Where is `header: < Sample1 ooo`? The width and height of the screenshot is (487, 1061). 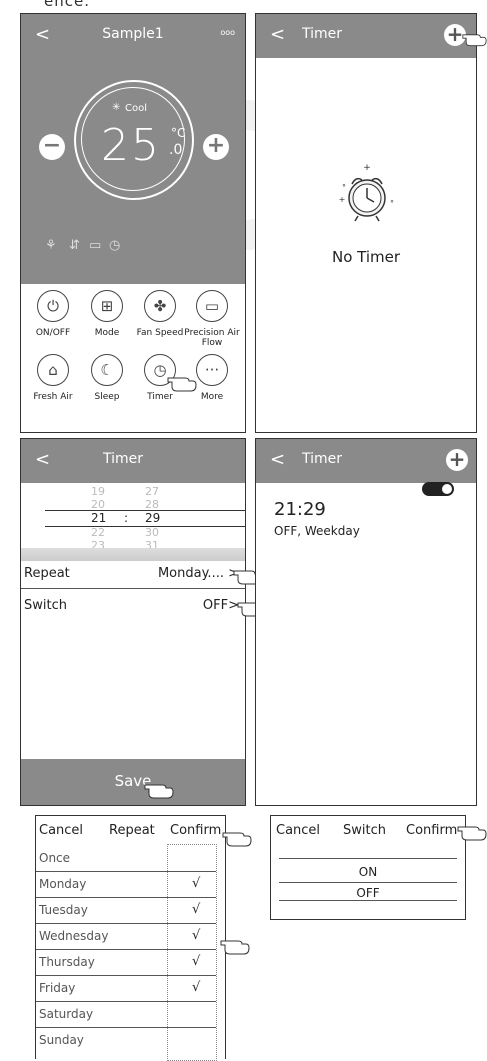
header: < Sample1 ooo is located at coordinates (133, 36).